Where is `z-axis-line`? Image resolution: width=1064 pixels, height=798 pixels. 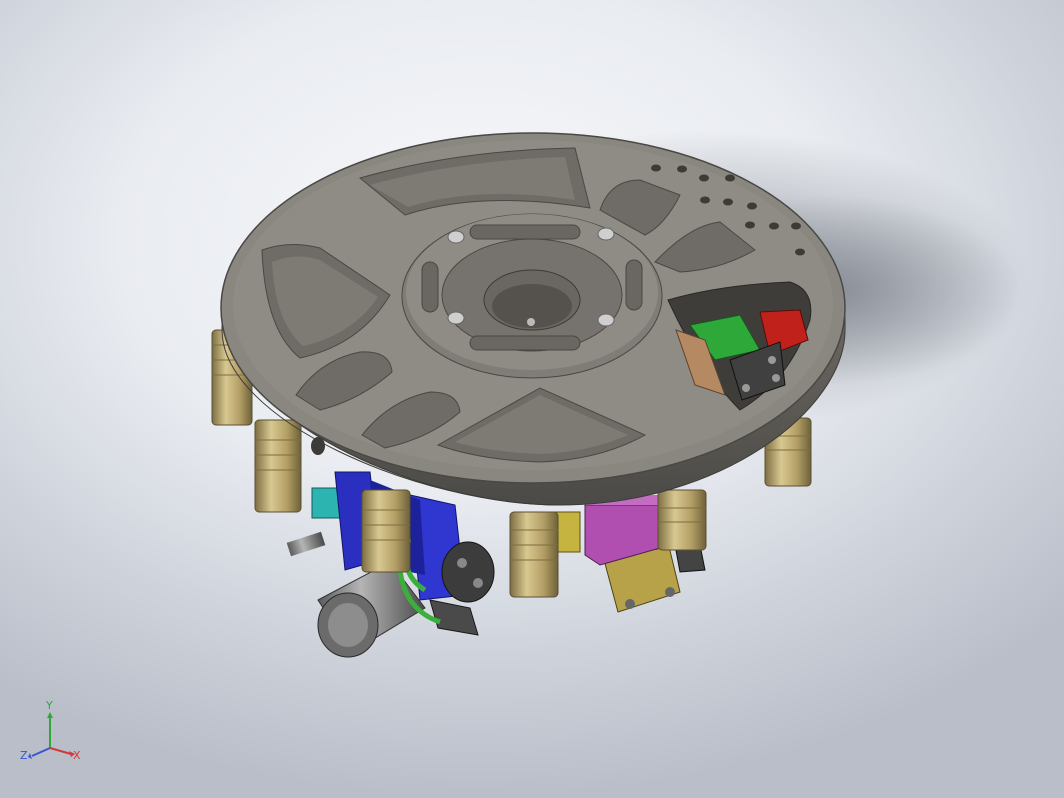 z-axis-line is located at coordinates (41, 752).